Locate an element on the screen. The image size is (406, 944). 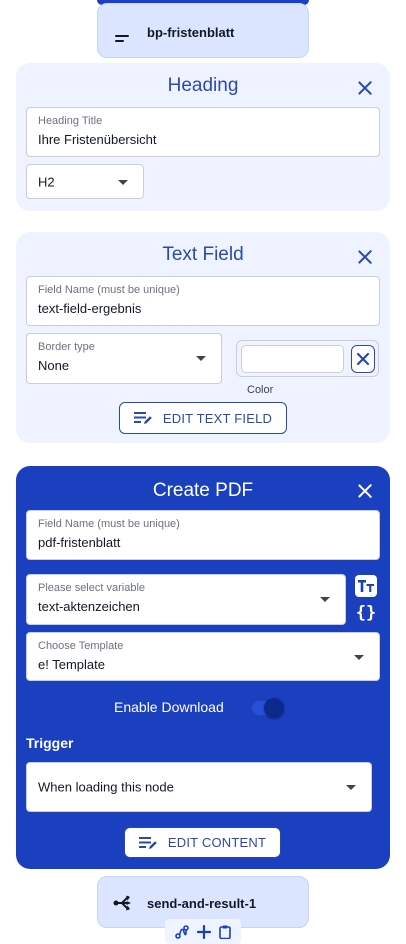
trigger-heading: Trigger is located at coordinates (50, 743).